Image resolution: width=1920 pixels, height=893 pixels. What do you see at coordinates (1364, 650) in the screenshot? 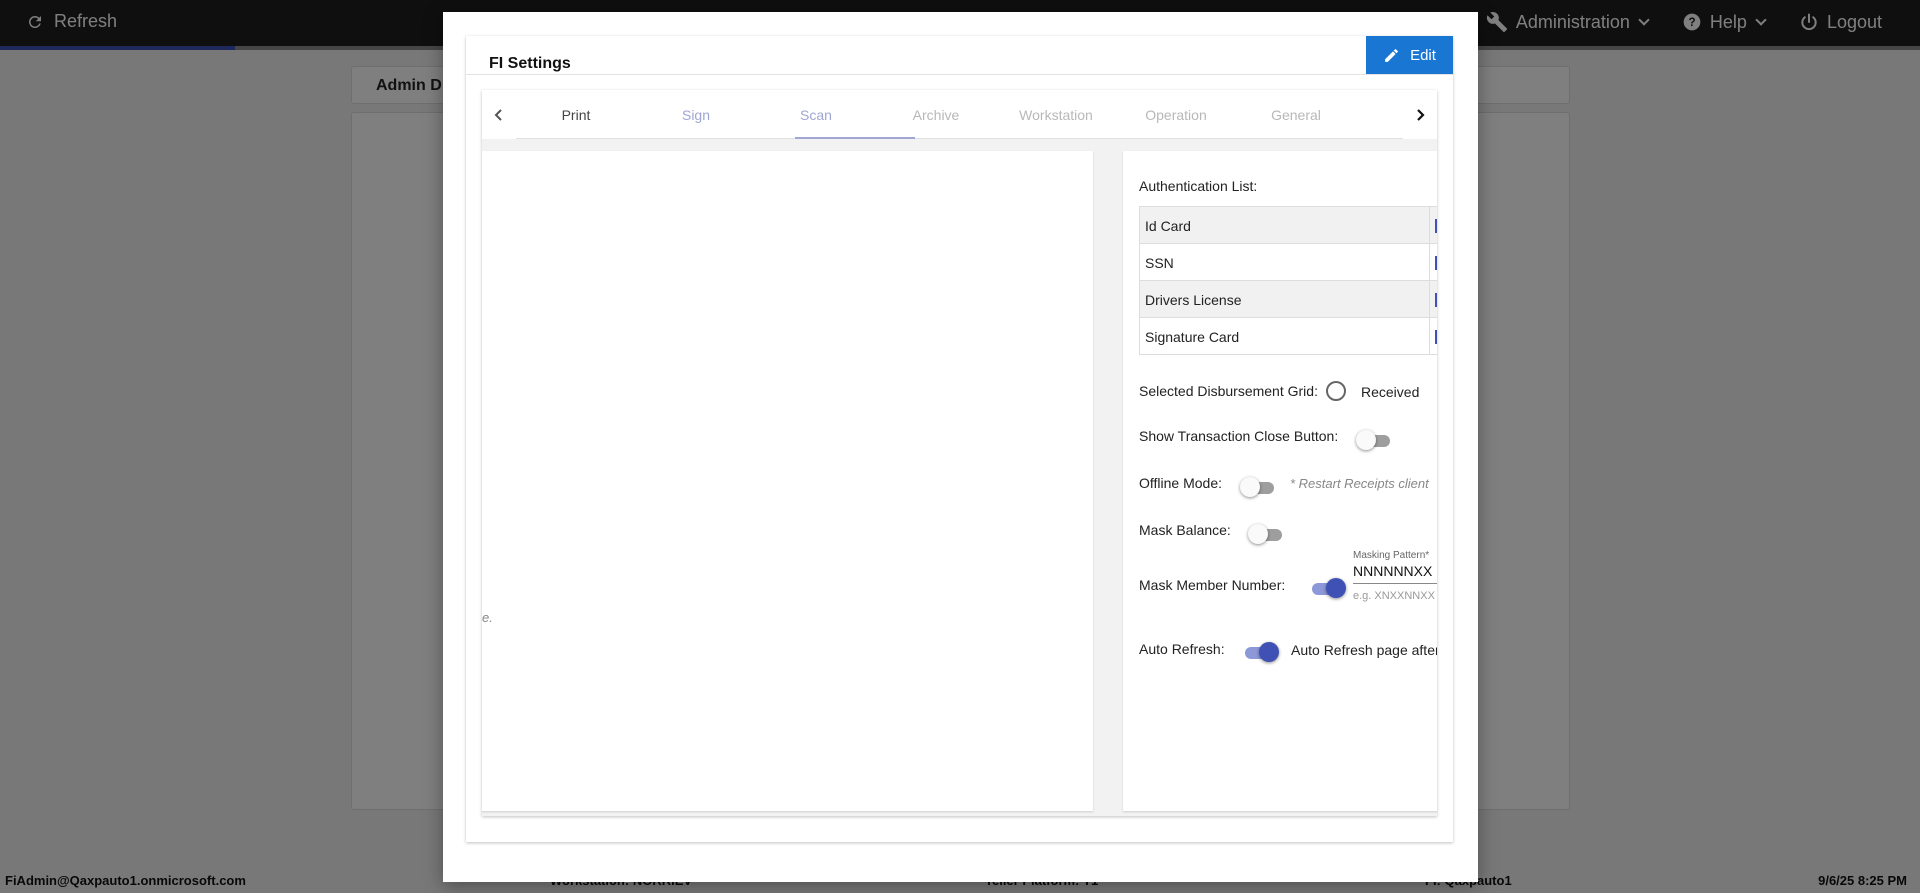
I see `auto-refresh-text: Auto Refresh page after` at bounding box center [1364, 650].